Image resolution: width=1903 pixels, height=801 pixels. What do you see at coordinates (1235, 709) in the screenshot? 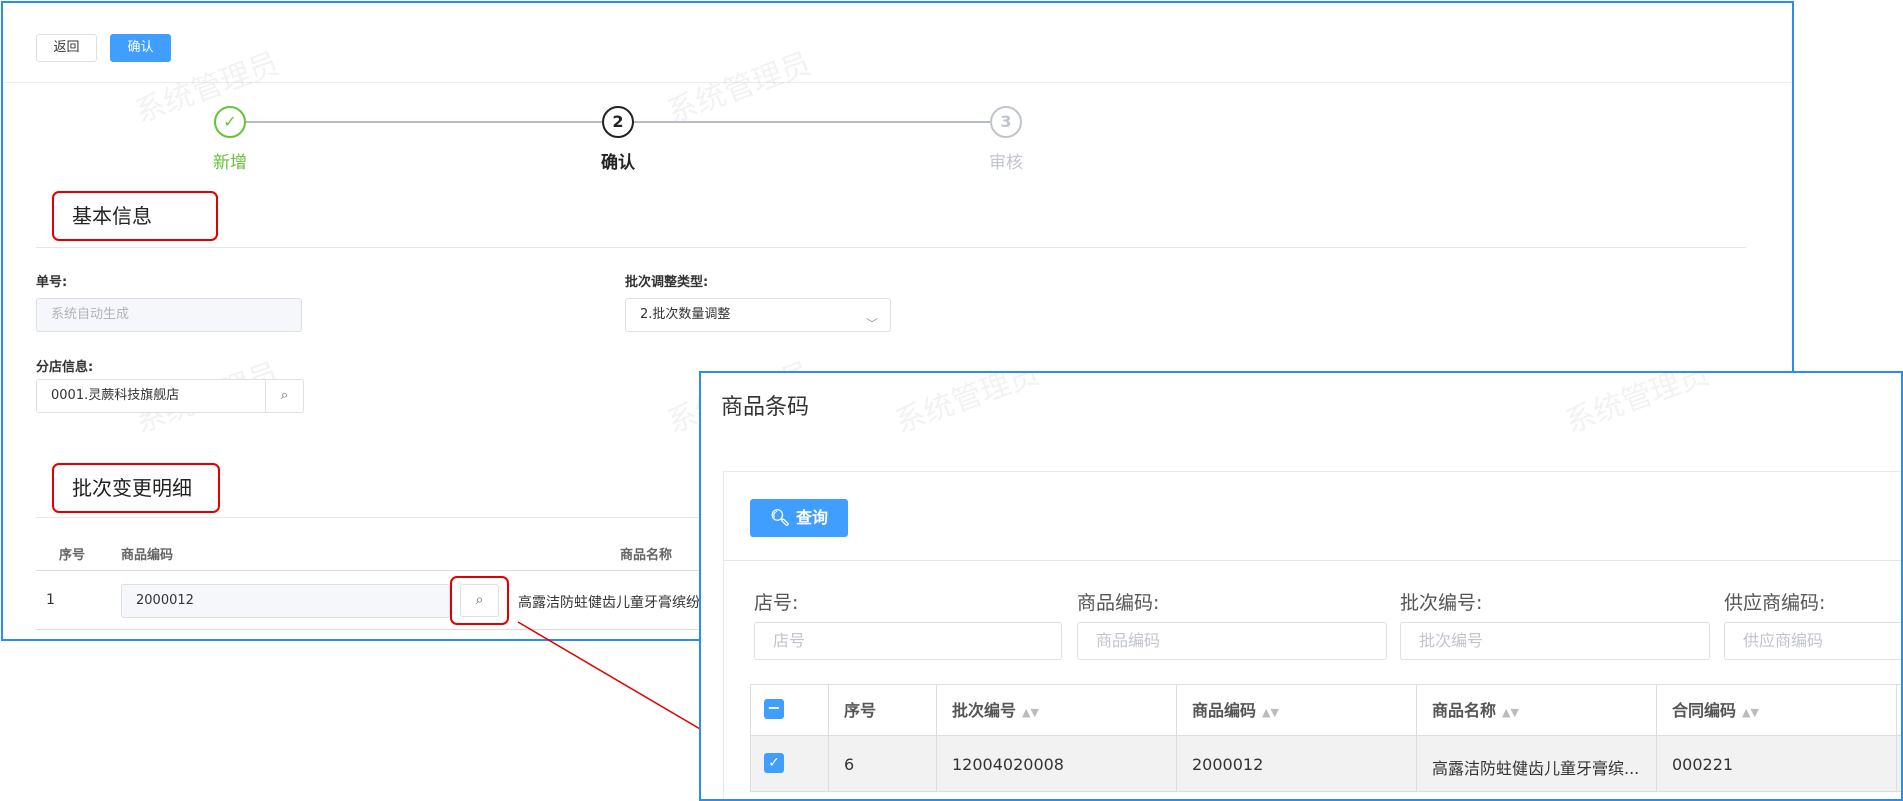
I see `col-code-header: 商品编码 ▲▼` at bounding box center [1235, 709].